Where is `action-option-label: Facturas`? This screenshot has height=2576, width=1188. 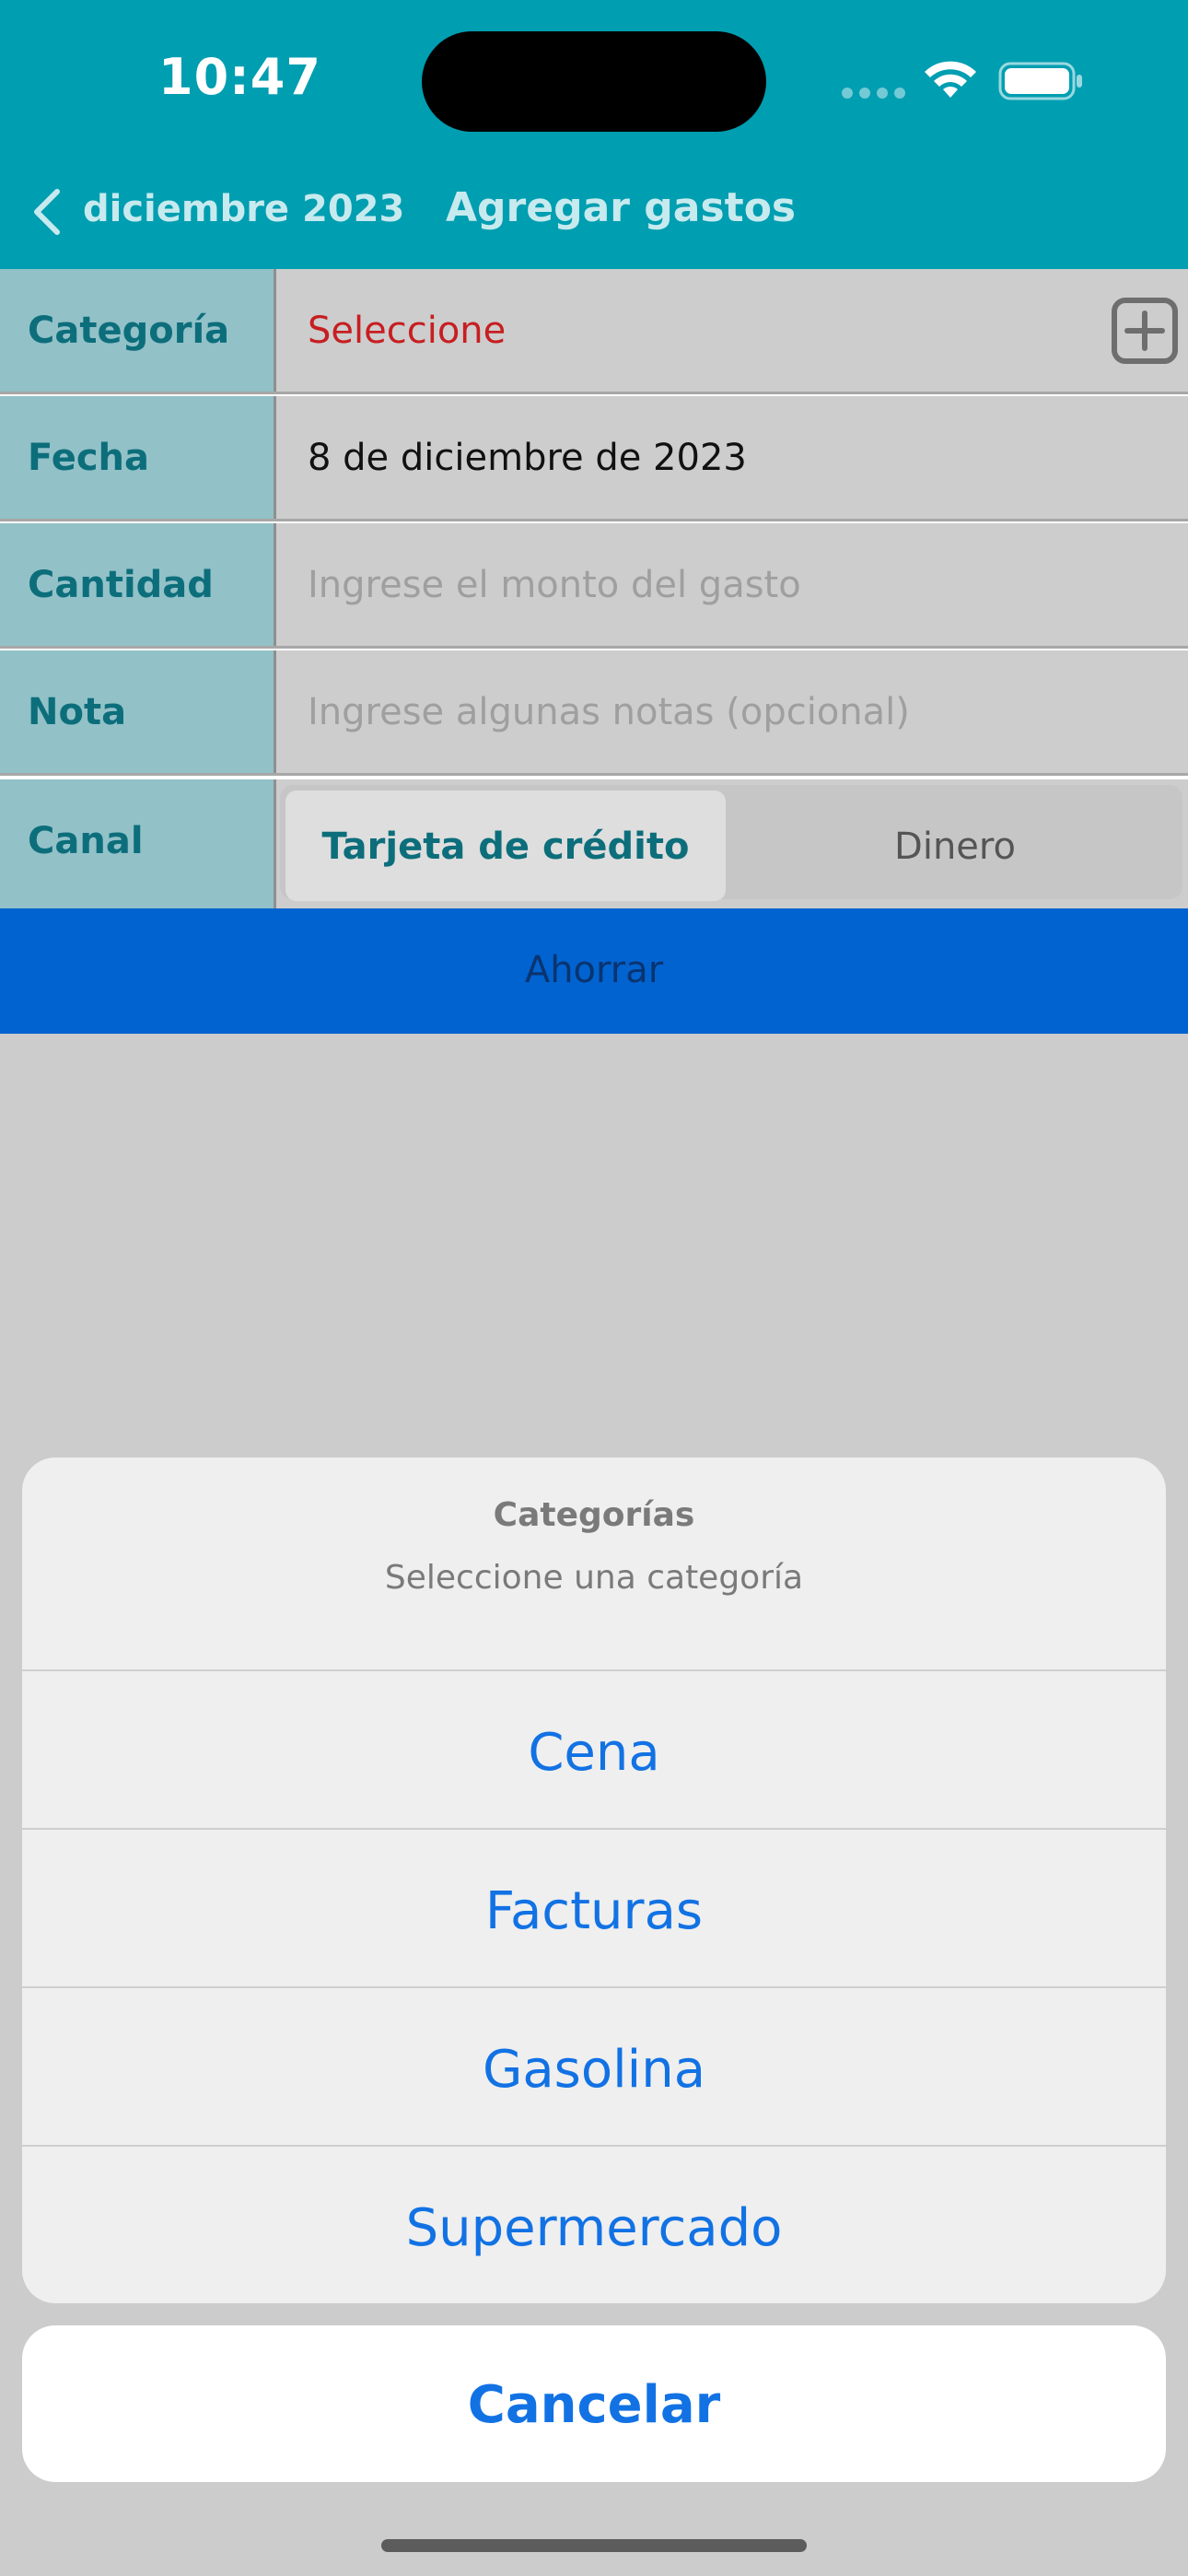
action-option-label: Facturas is located at coordinates (594, 1911).